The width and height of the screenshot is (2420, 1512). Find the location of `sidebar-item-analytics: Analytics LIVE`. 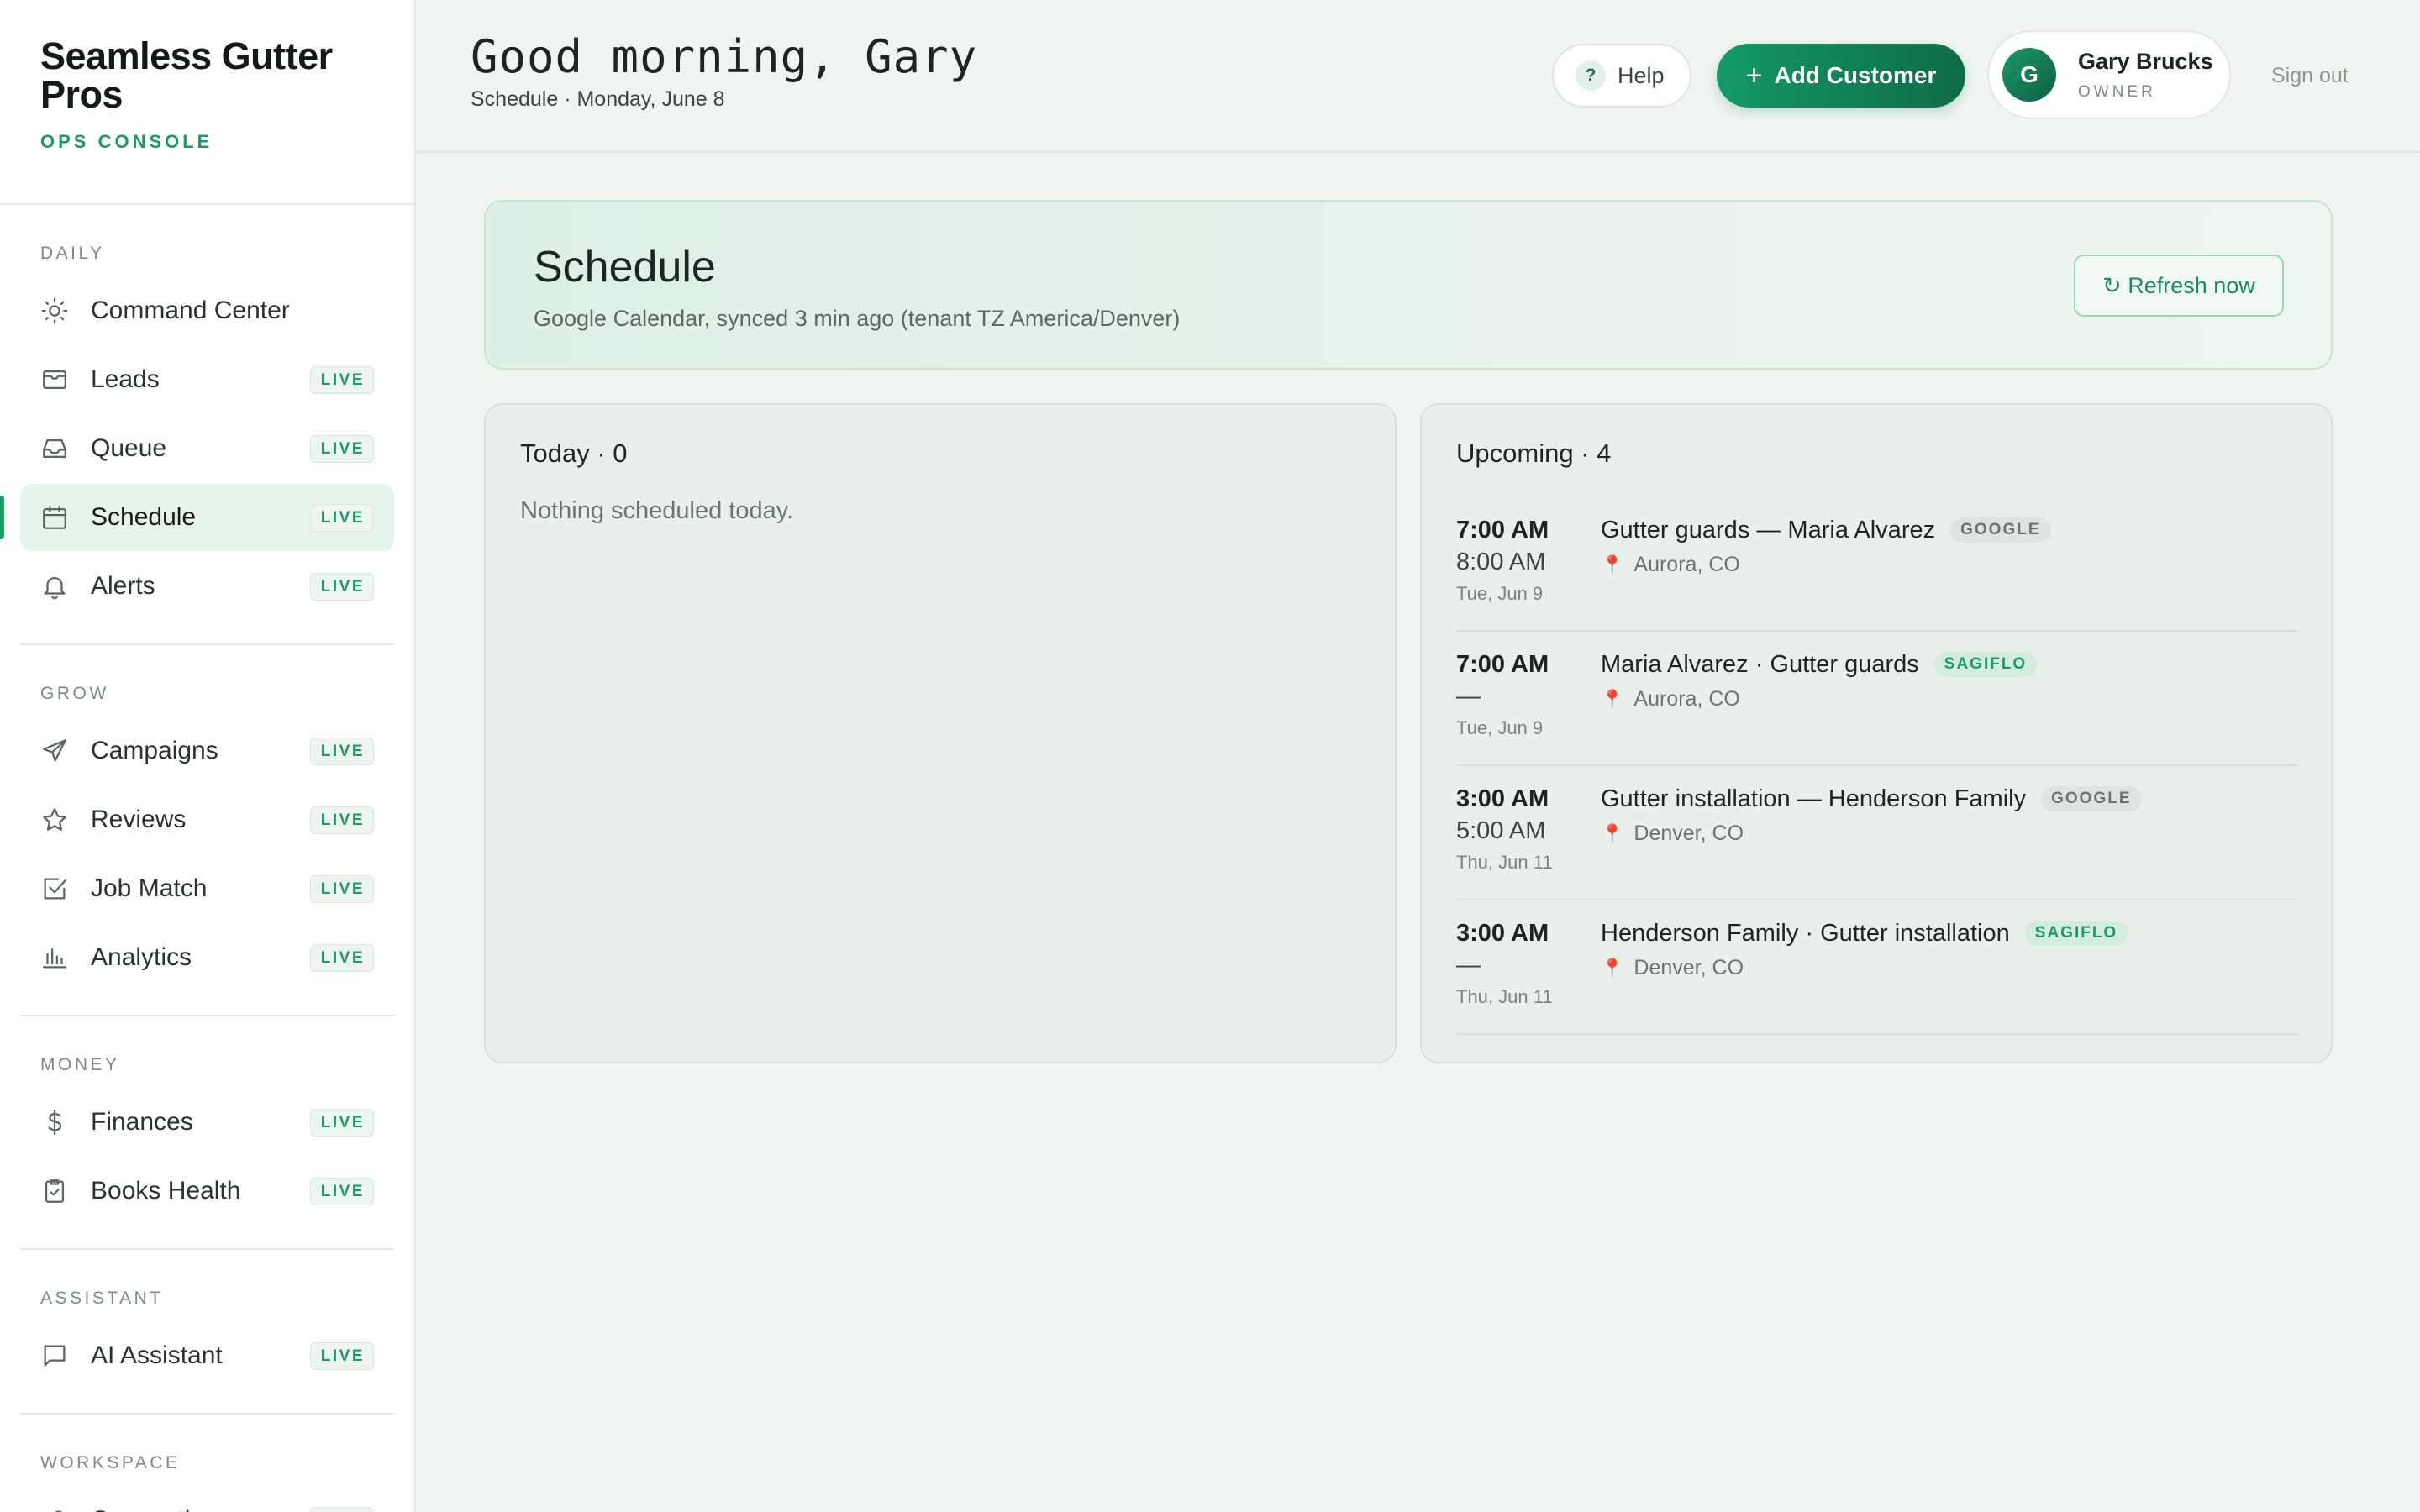

sidebar-item-analytics: Analytics LIVE is located at coordinates (207, 957).